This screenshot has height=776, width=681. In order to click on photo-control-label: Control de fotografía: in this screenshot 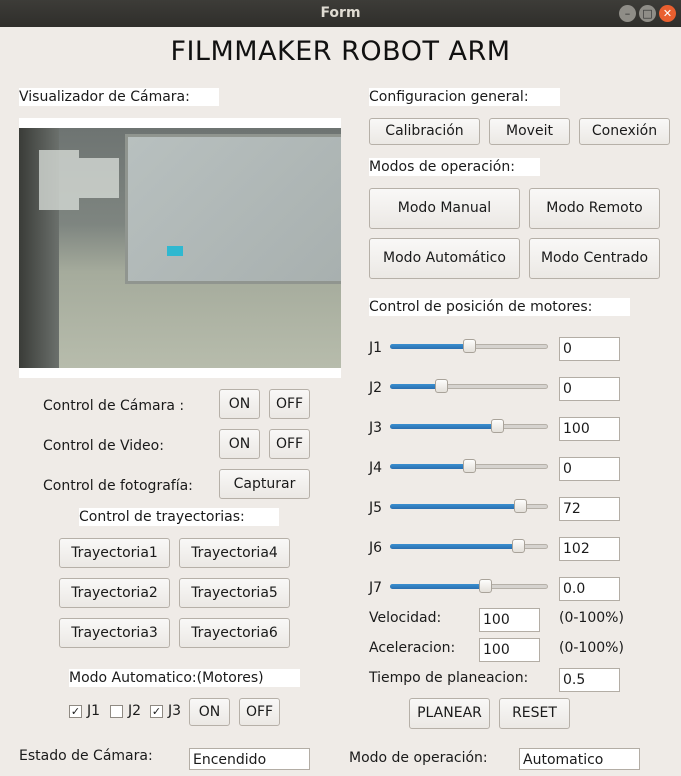, I will do `click(118, 486)`.